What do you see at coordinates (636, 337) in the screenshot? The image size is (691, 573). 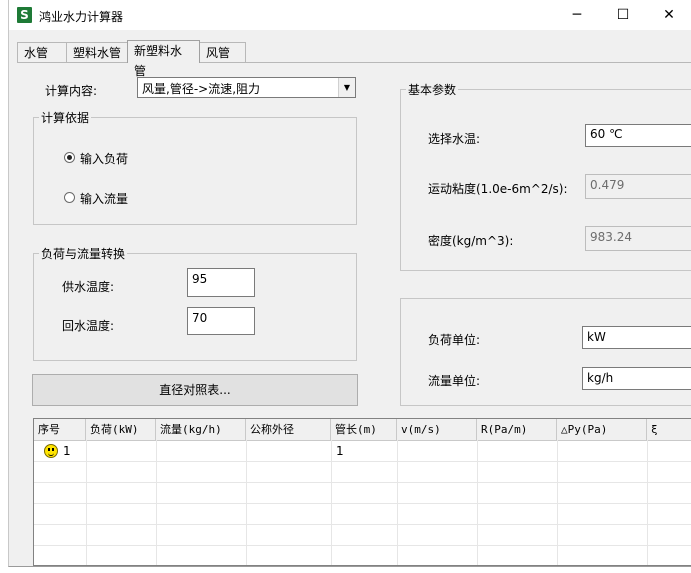 I see `load-unit-select: kW` at bounding box center [636, 337].